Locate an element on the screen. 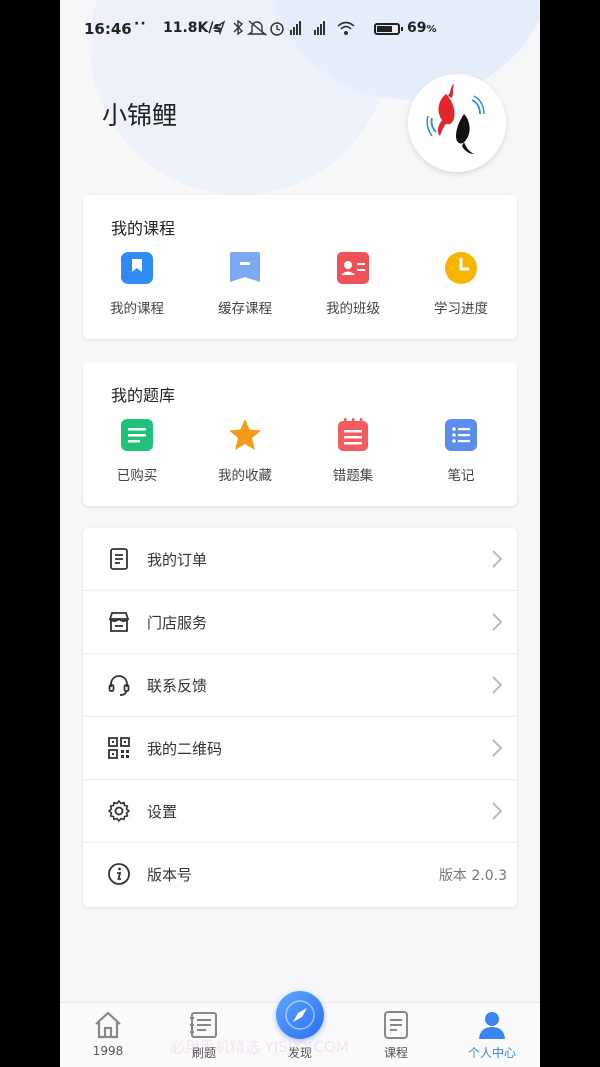  signal-icons is located at coordinates (283, 27).